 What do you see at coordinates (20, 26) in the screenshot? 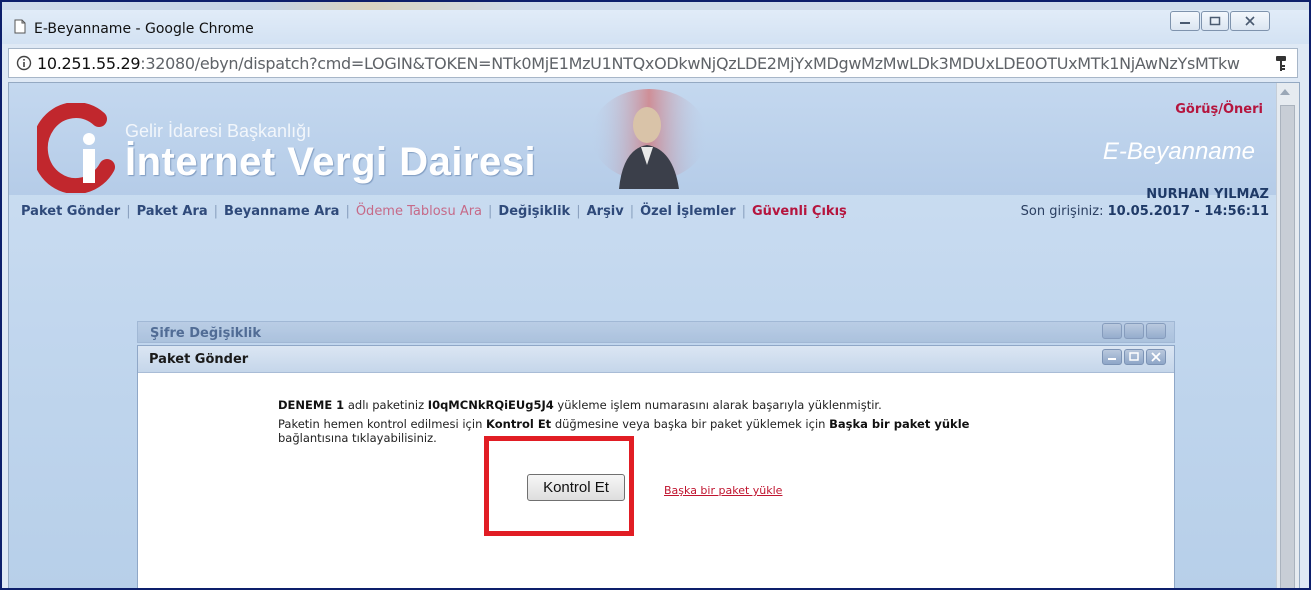
I see `page-icon` at bounding box center [20, 26].